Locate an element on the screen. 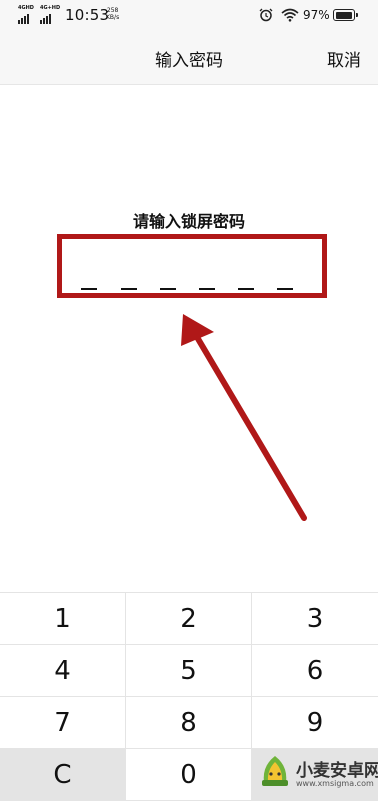 This screenshot has height=801, width=378. status-time: 10:53 is located at coordinates (87, 15).